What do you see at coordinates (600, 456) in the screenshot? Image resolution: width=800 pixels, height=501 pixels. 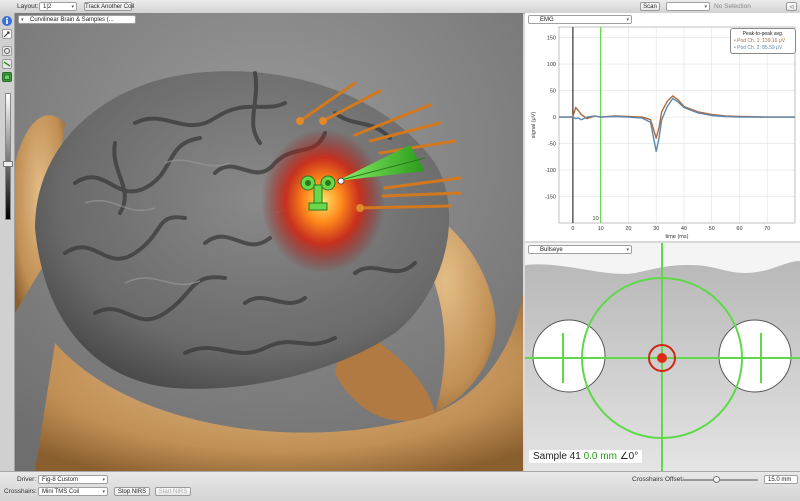 I see `sample-distance: 0.0 mm` at bounding box center [600, 456].